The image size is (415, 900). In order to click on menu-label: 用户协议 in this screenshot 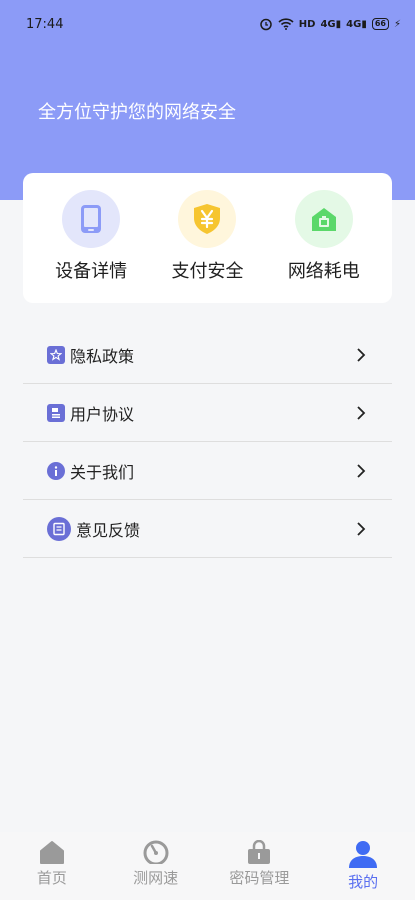, I will do `click(102, 414)`.